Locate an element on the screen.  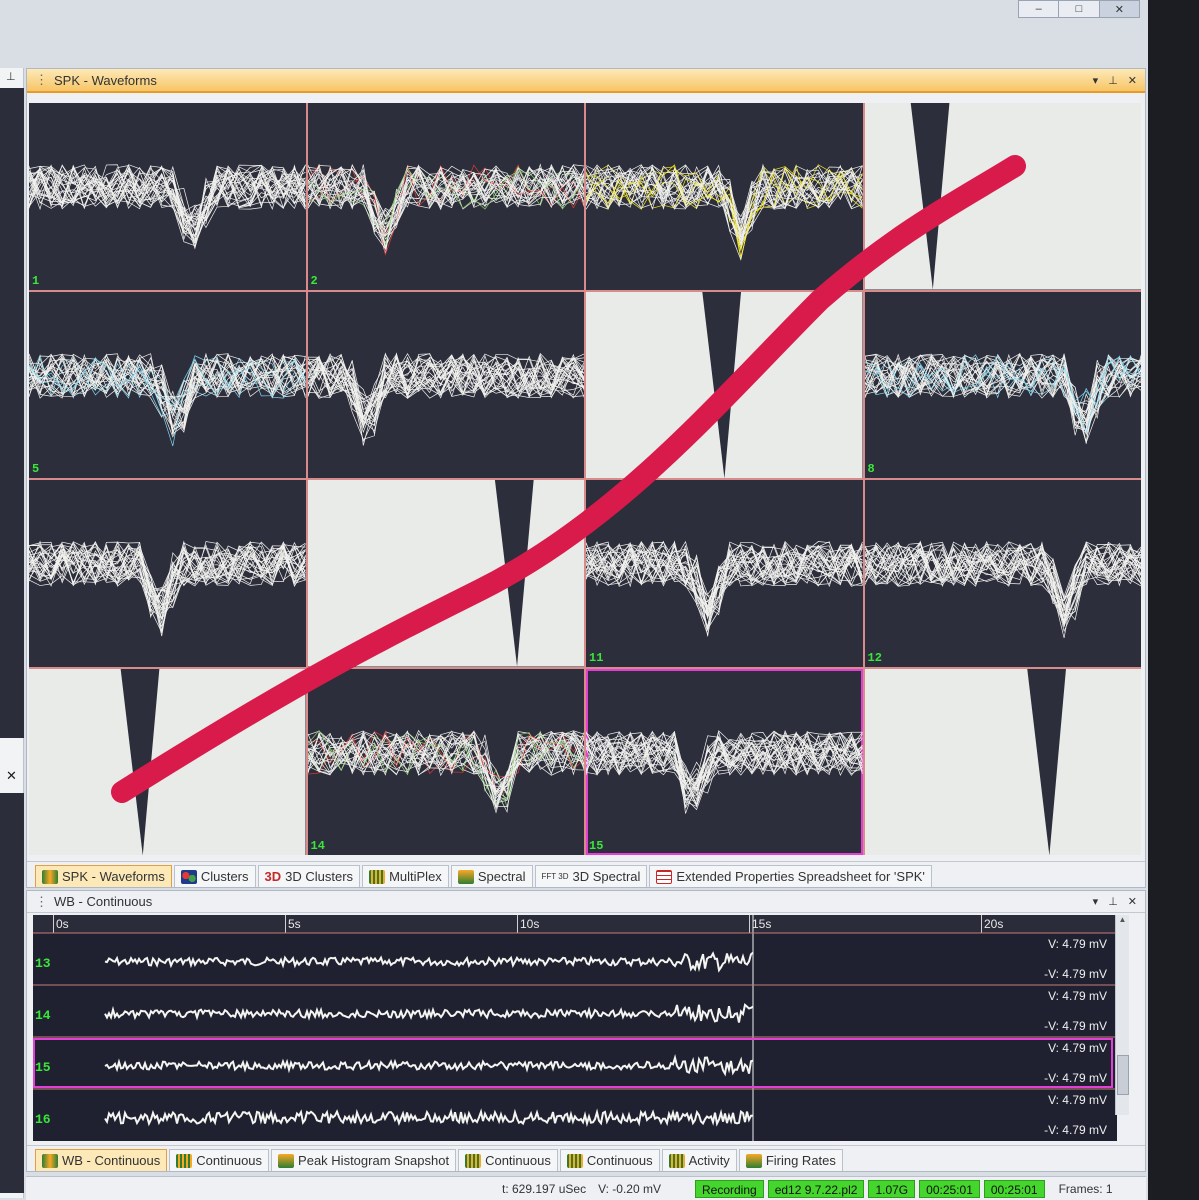
channel-label: 14 is located at coordinates (43, 1016).